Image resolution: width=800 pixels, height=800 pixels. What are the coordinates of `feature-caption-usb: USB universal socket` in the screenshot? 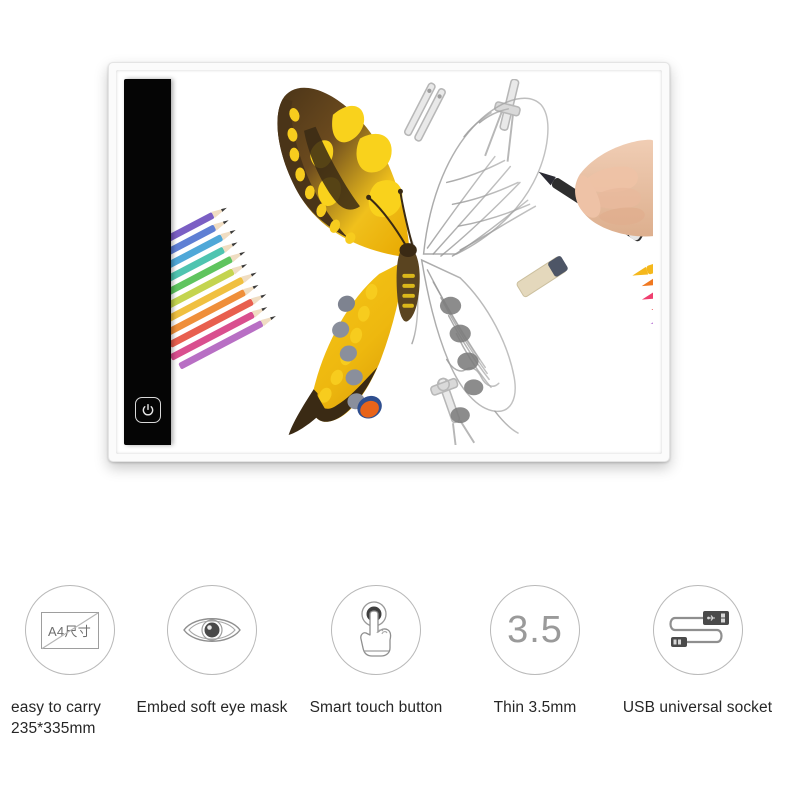 It's located at (697, 707).